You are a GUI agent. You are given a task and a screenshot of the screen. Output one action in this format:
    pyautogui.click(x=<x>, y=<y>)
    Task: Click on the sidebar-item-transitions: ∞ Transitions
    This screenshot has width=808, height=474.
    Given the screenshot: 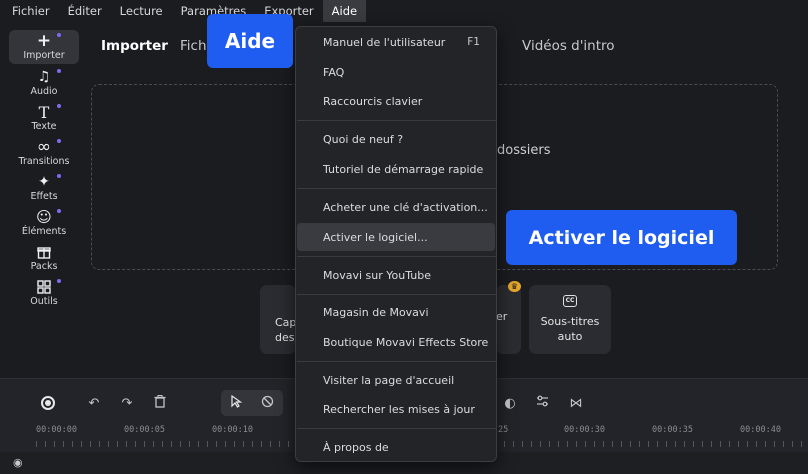 What is the action you would take?
    pyautogui.click(x=44, y=153)
    